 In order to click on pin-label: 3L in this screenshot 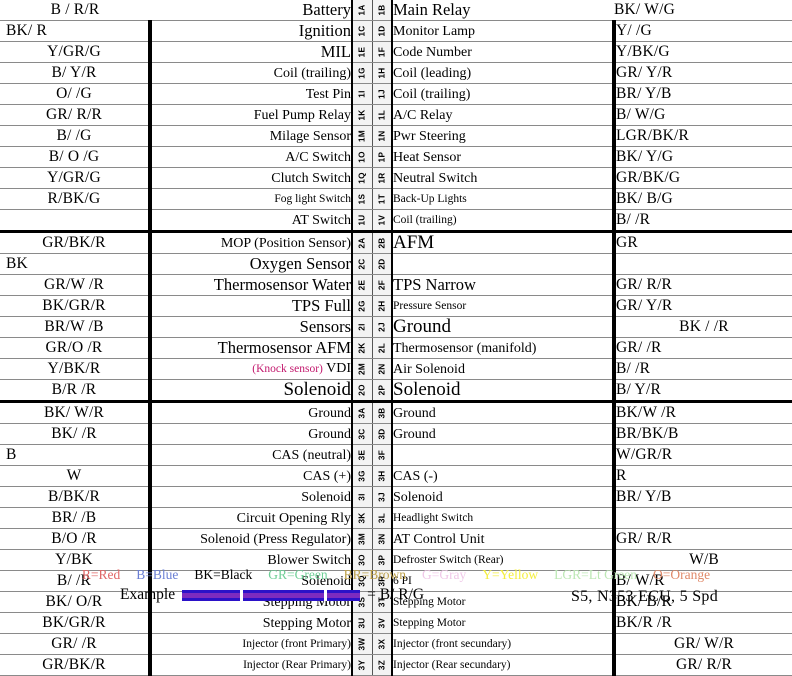, I will do `click(381, 518)`.